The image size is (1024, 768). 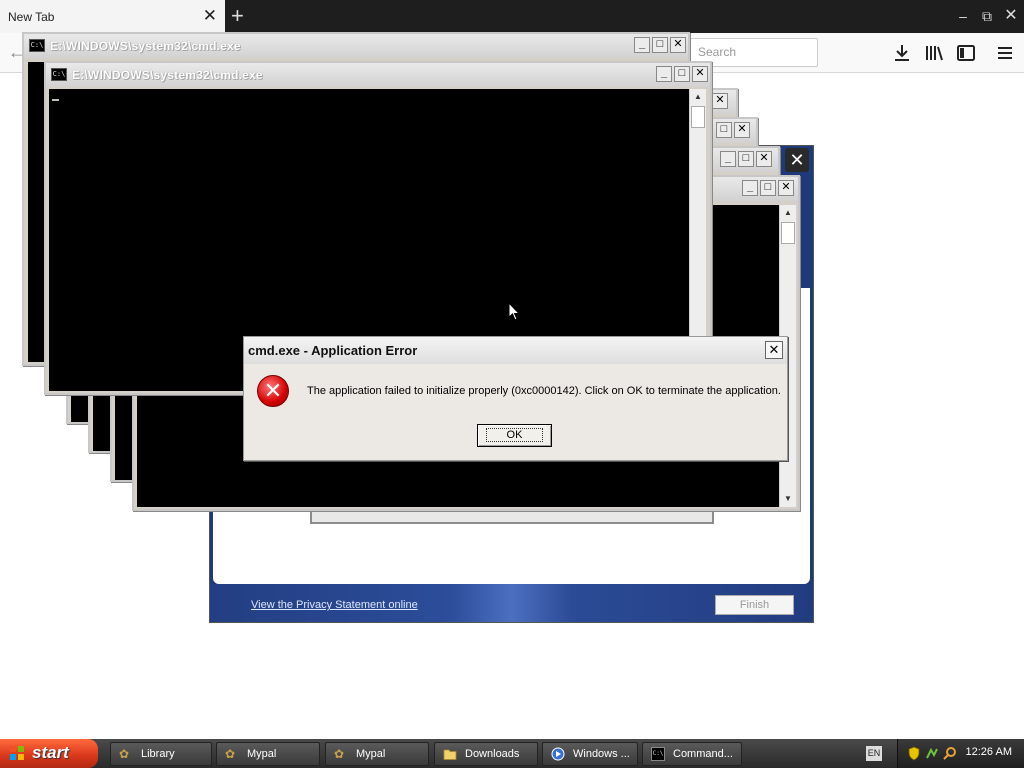 I want to click on folder-icon, so click(x=450, y=754).